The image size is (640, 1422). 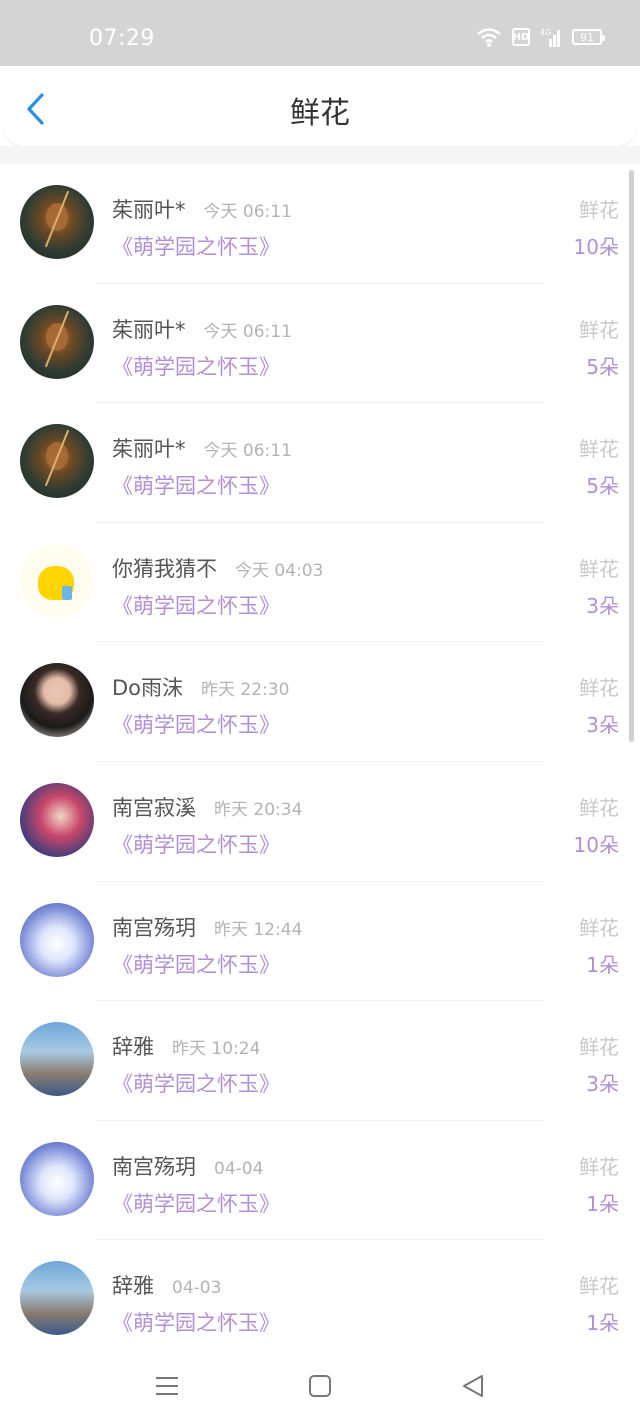 What do you see at coordinates (320, 33) in the screenshot?
I see `status-bar: 07:29 HD 4G 91` at bounding box center [320, 33].